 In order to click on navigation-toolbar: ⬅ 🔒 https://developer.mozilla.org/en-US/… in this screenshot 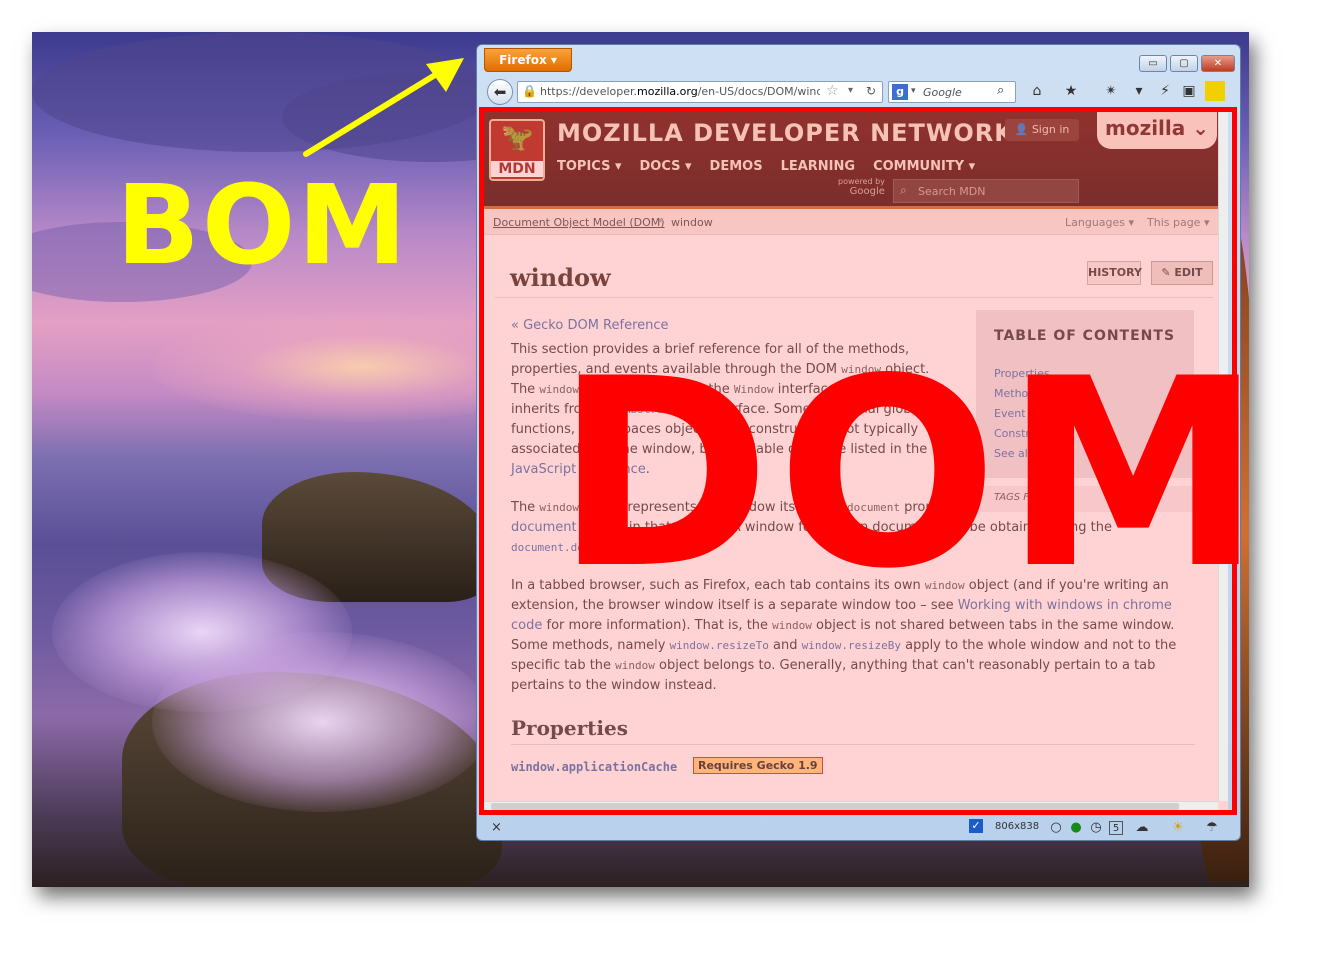, I will do `click(858, 91)`.